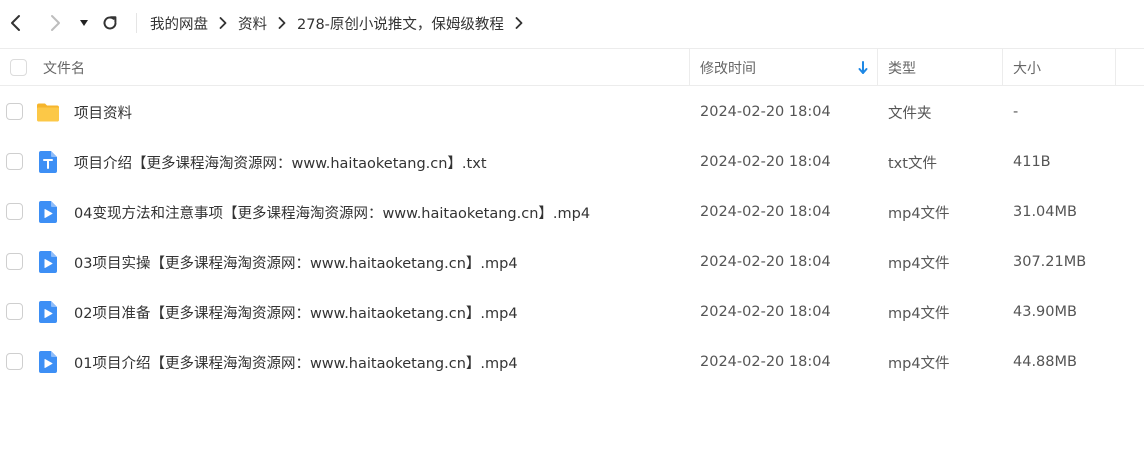 This screenshot has width=1144, height=468. Describe the element at coordinates (1045, 212) in the screenshot. I see `file-size: 31.04MB` at that location.